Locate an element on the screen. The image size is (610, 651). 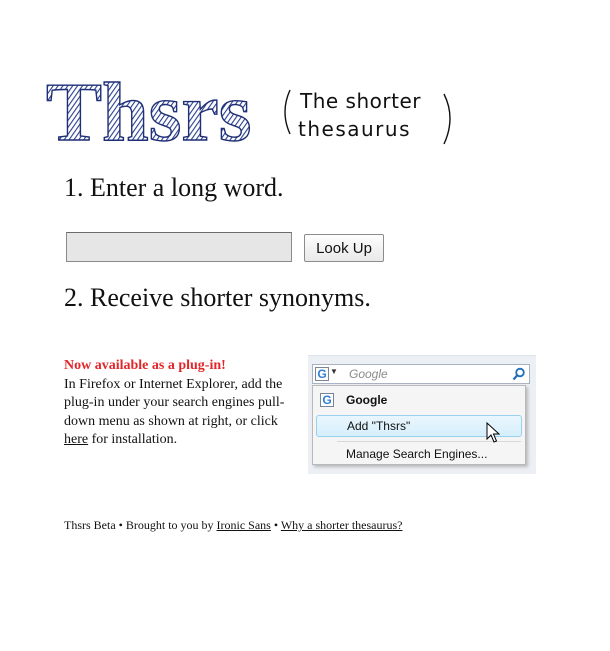
footer-prefix: Thsrs Beta • Brought to you by is located at coordinates (140, 525).